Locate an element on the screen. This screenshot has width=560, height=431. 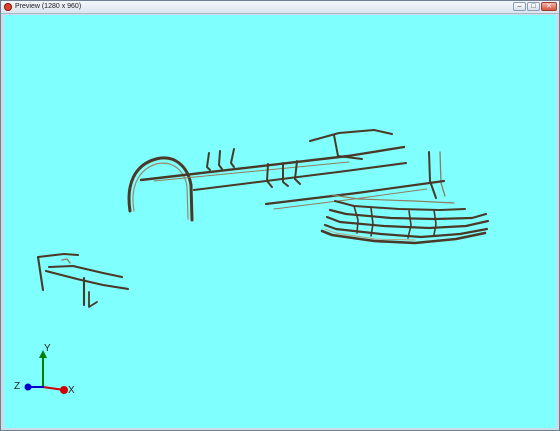
title-bar: Preview (1280 x 960) – □ ✕ is located at coordinates (280, 7).